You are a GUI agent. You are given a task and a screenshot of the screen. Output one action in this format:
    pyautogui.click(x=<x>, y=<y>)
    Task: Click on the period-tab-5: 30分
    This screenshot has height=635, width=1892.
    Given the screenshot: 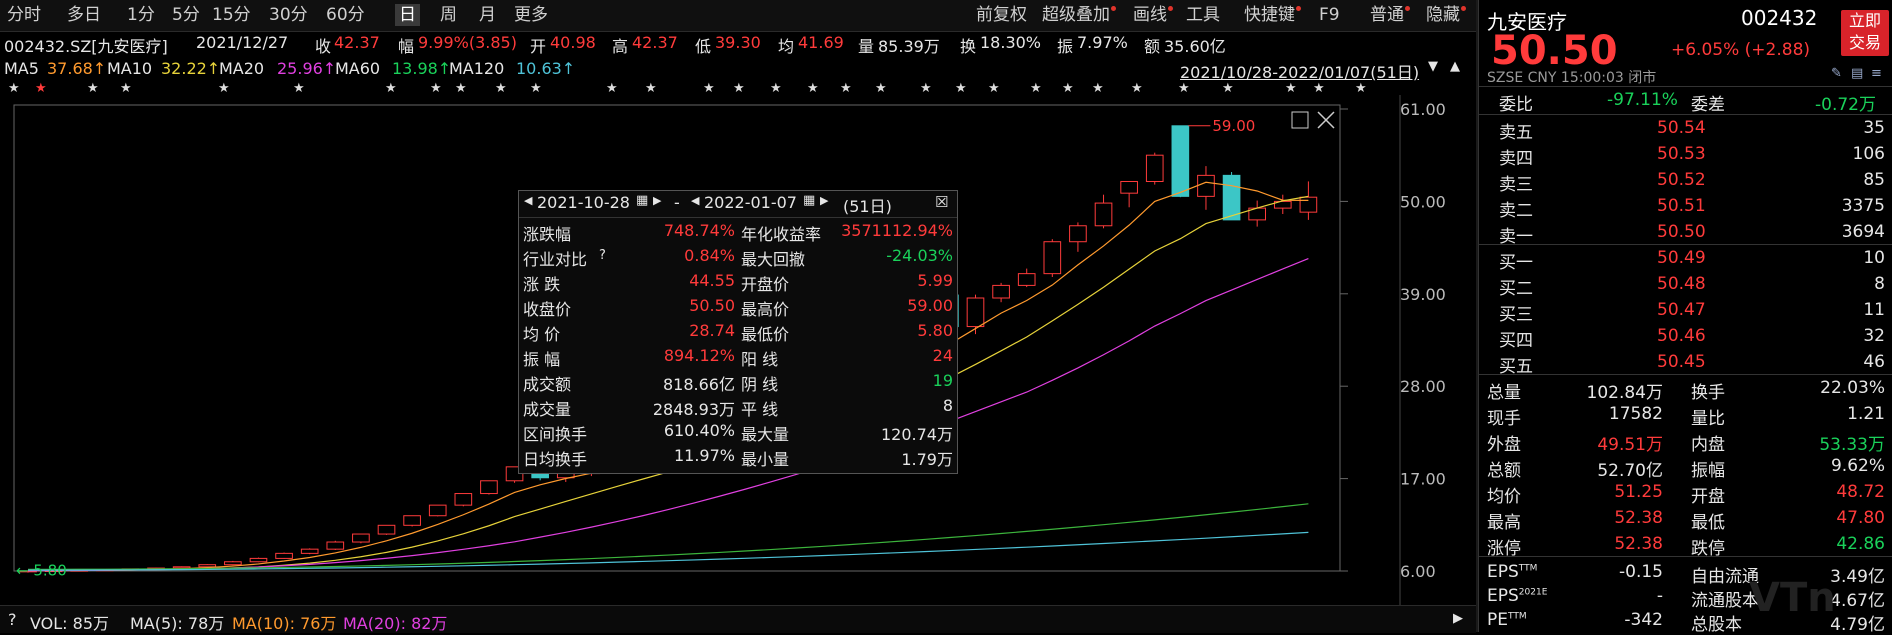 What is the action you would take?
    pyautogui.click(x=288, y=15)
    